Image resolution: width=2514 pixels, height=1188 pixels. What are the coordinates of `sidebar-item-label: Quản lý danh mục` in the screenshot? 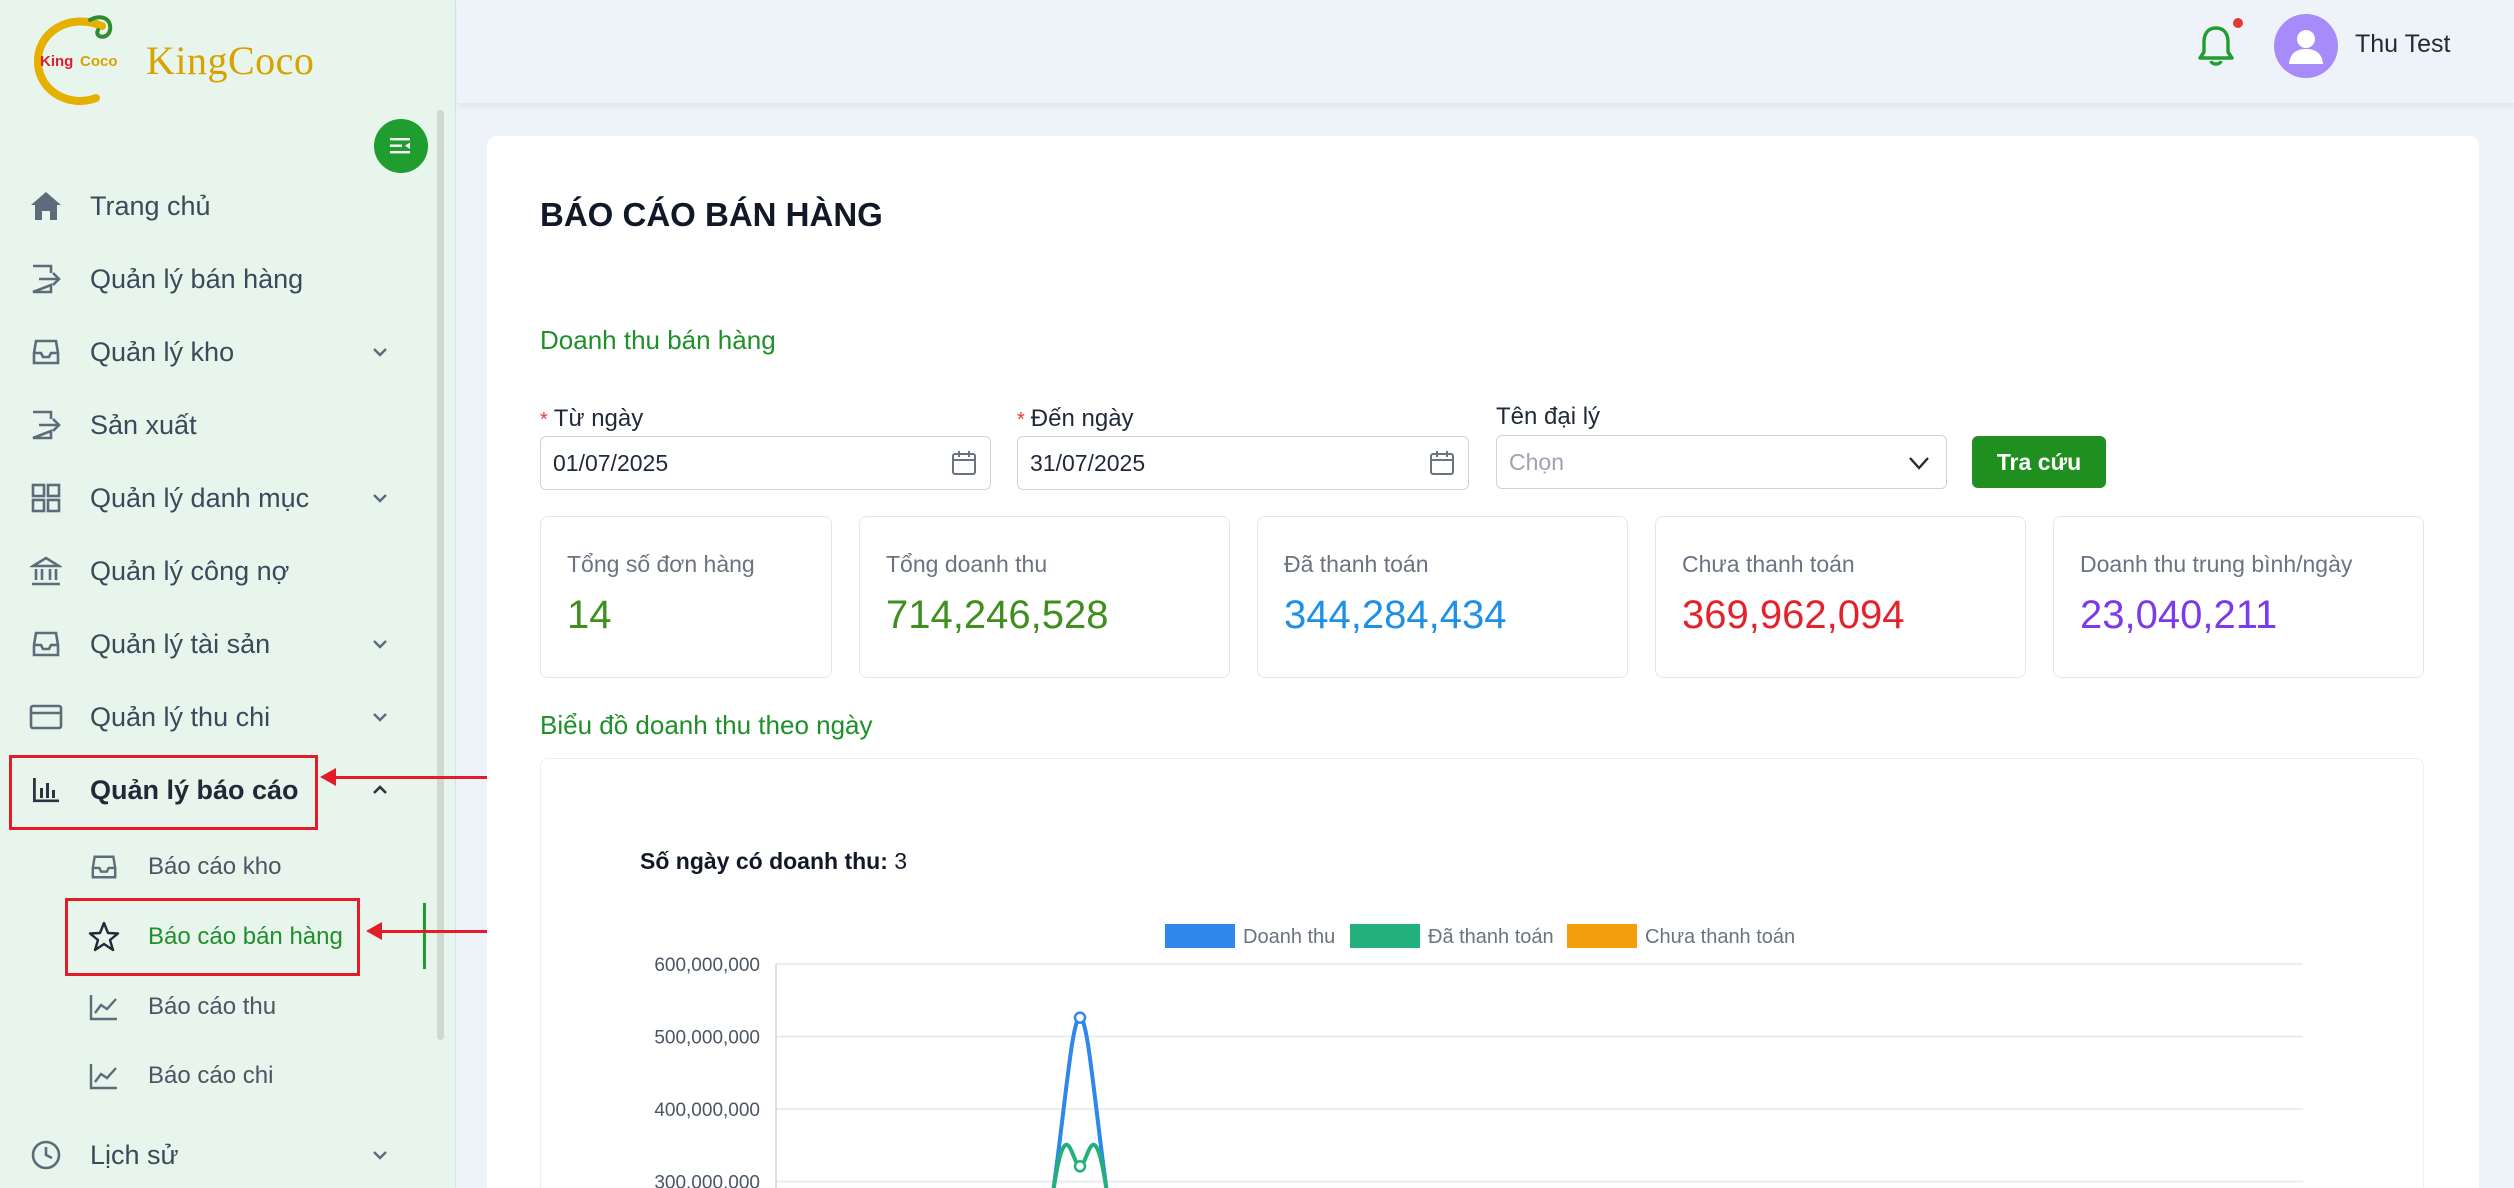 It's located at (200, 497).